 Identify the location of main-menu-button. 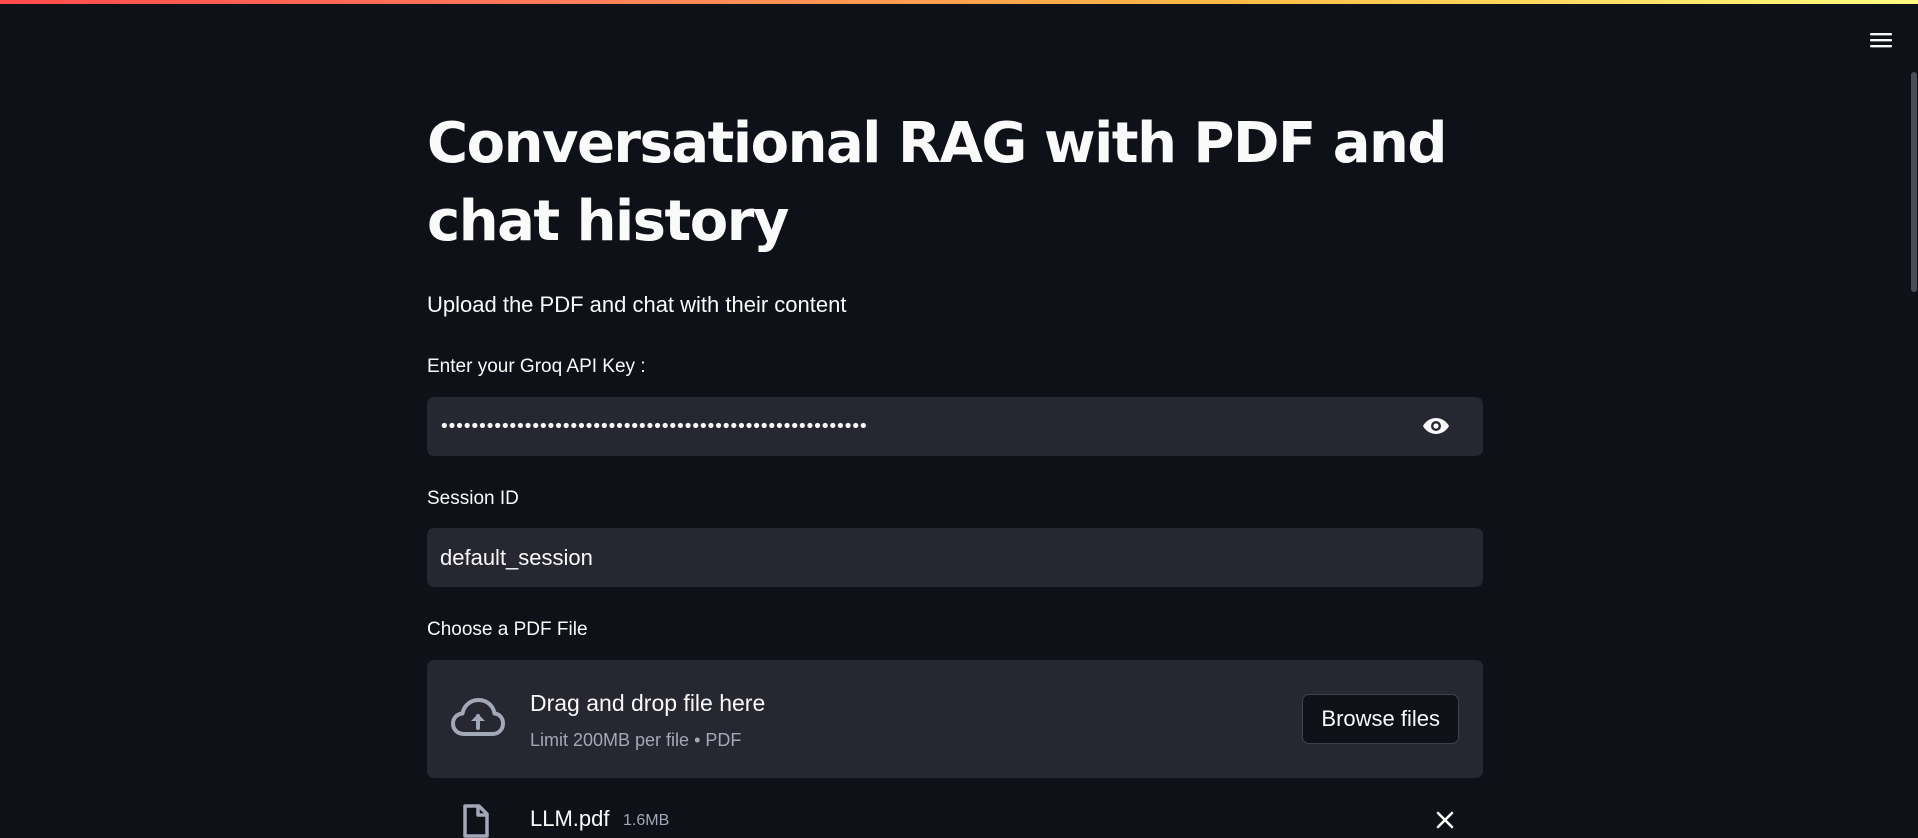
(1881, 40).